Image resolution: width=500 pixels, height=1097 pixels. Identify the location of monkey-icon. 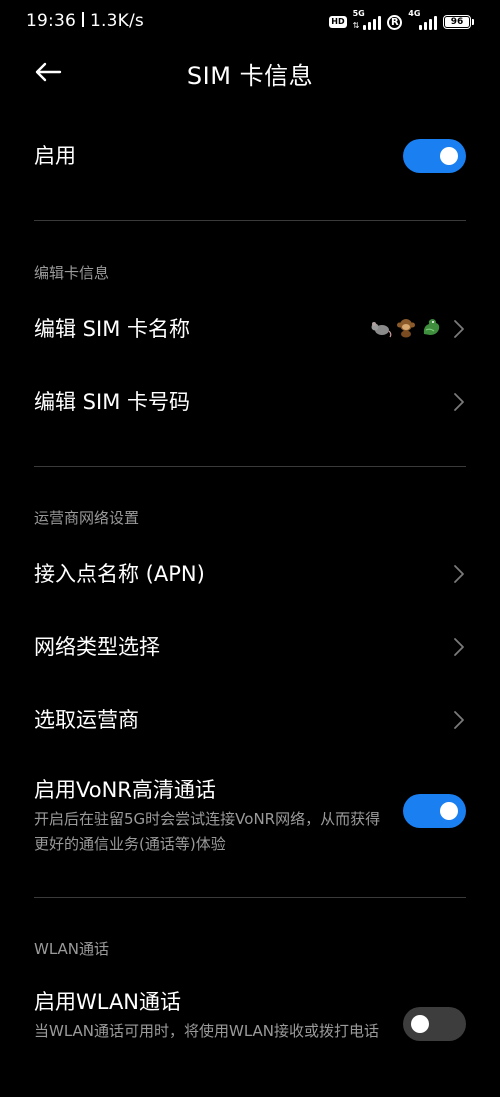
(406, 328).